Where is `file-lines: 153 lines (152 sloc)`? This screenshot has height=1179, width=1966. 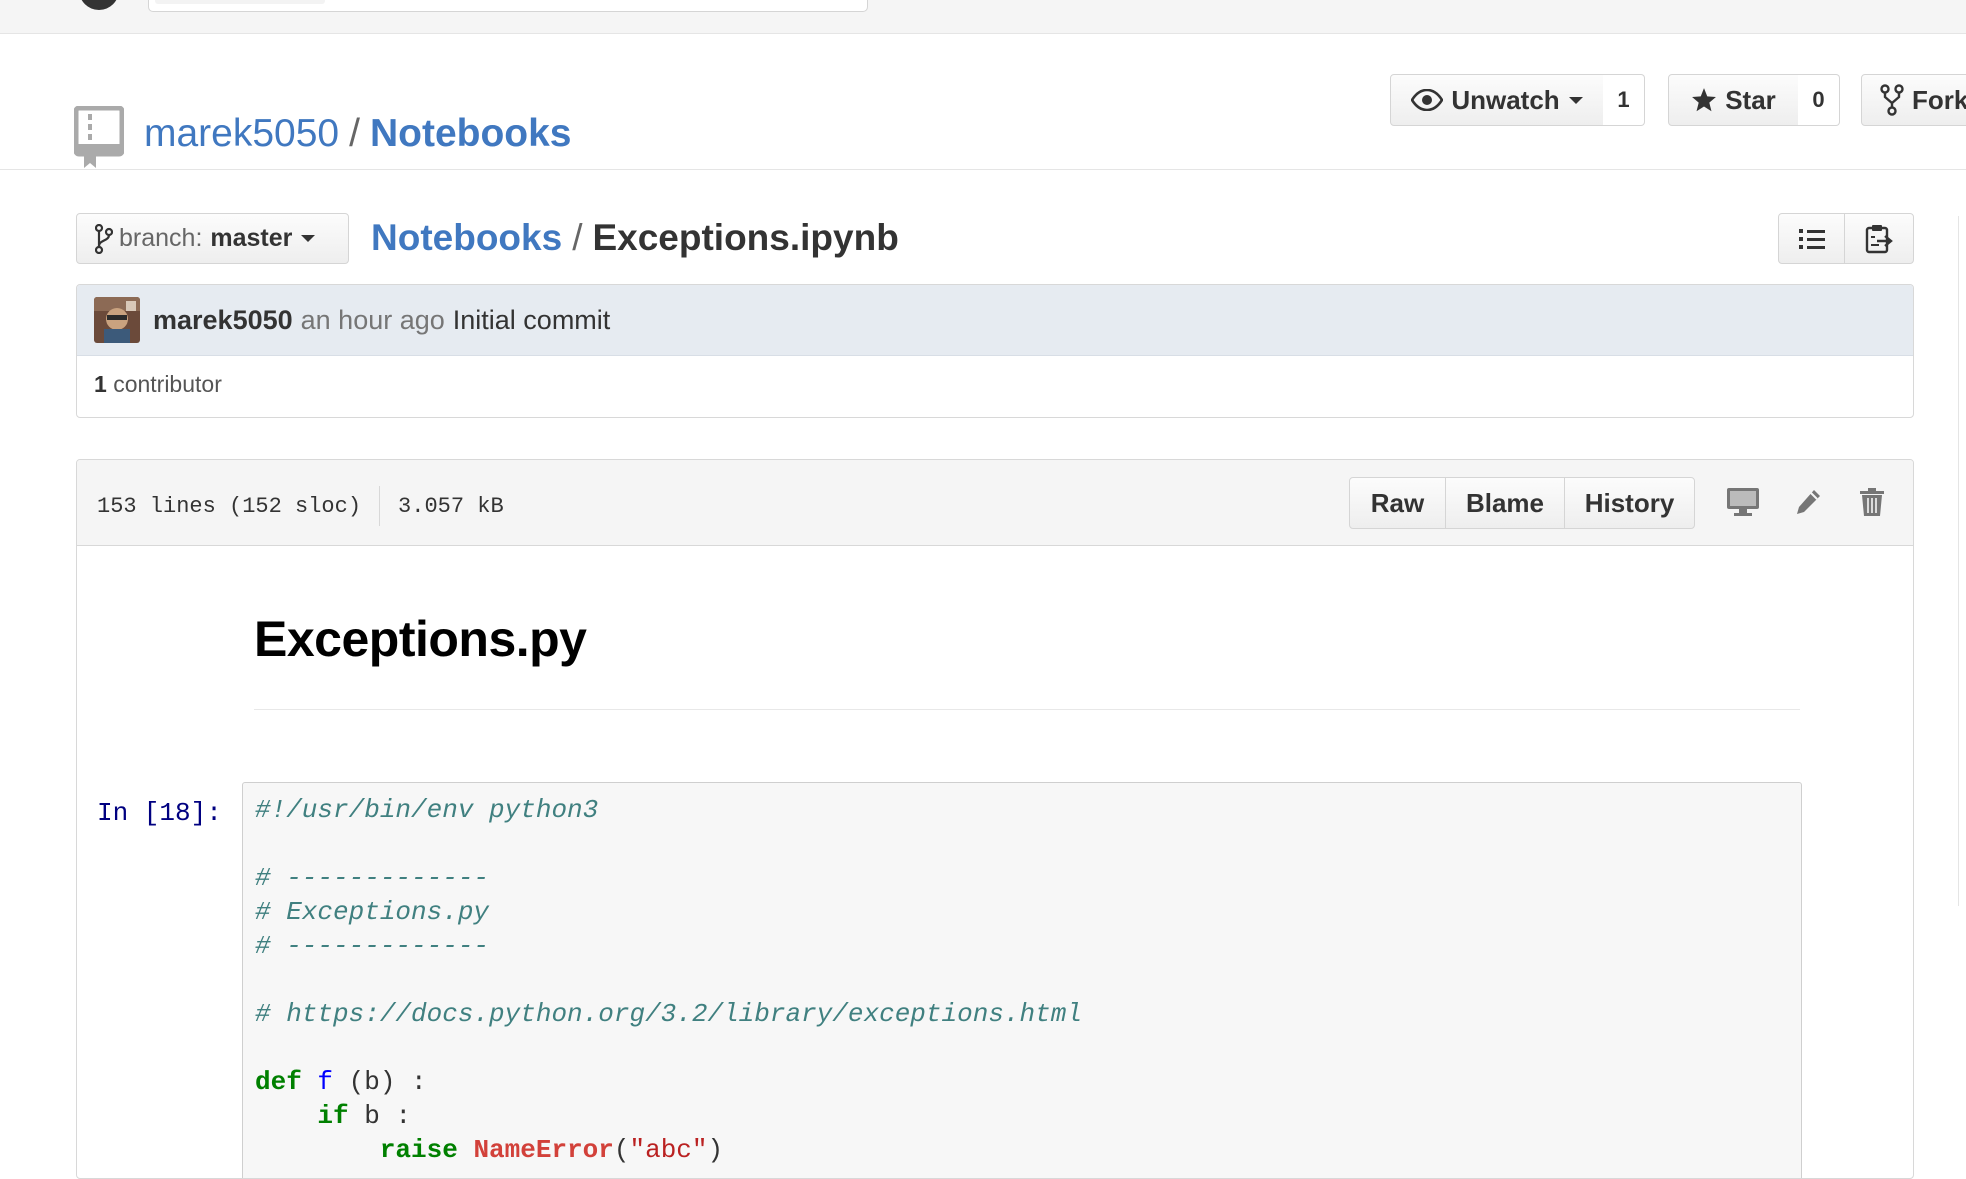
file-lines: 153 lines (152 sloc) is located at coordinates (229, 506).